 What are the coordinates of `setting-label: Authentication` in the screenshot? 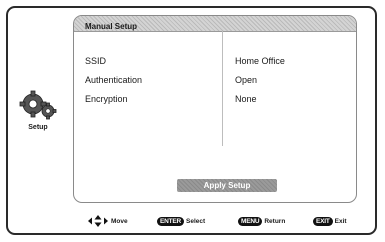 It's located at (114, 80).